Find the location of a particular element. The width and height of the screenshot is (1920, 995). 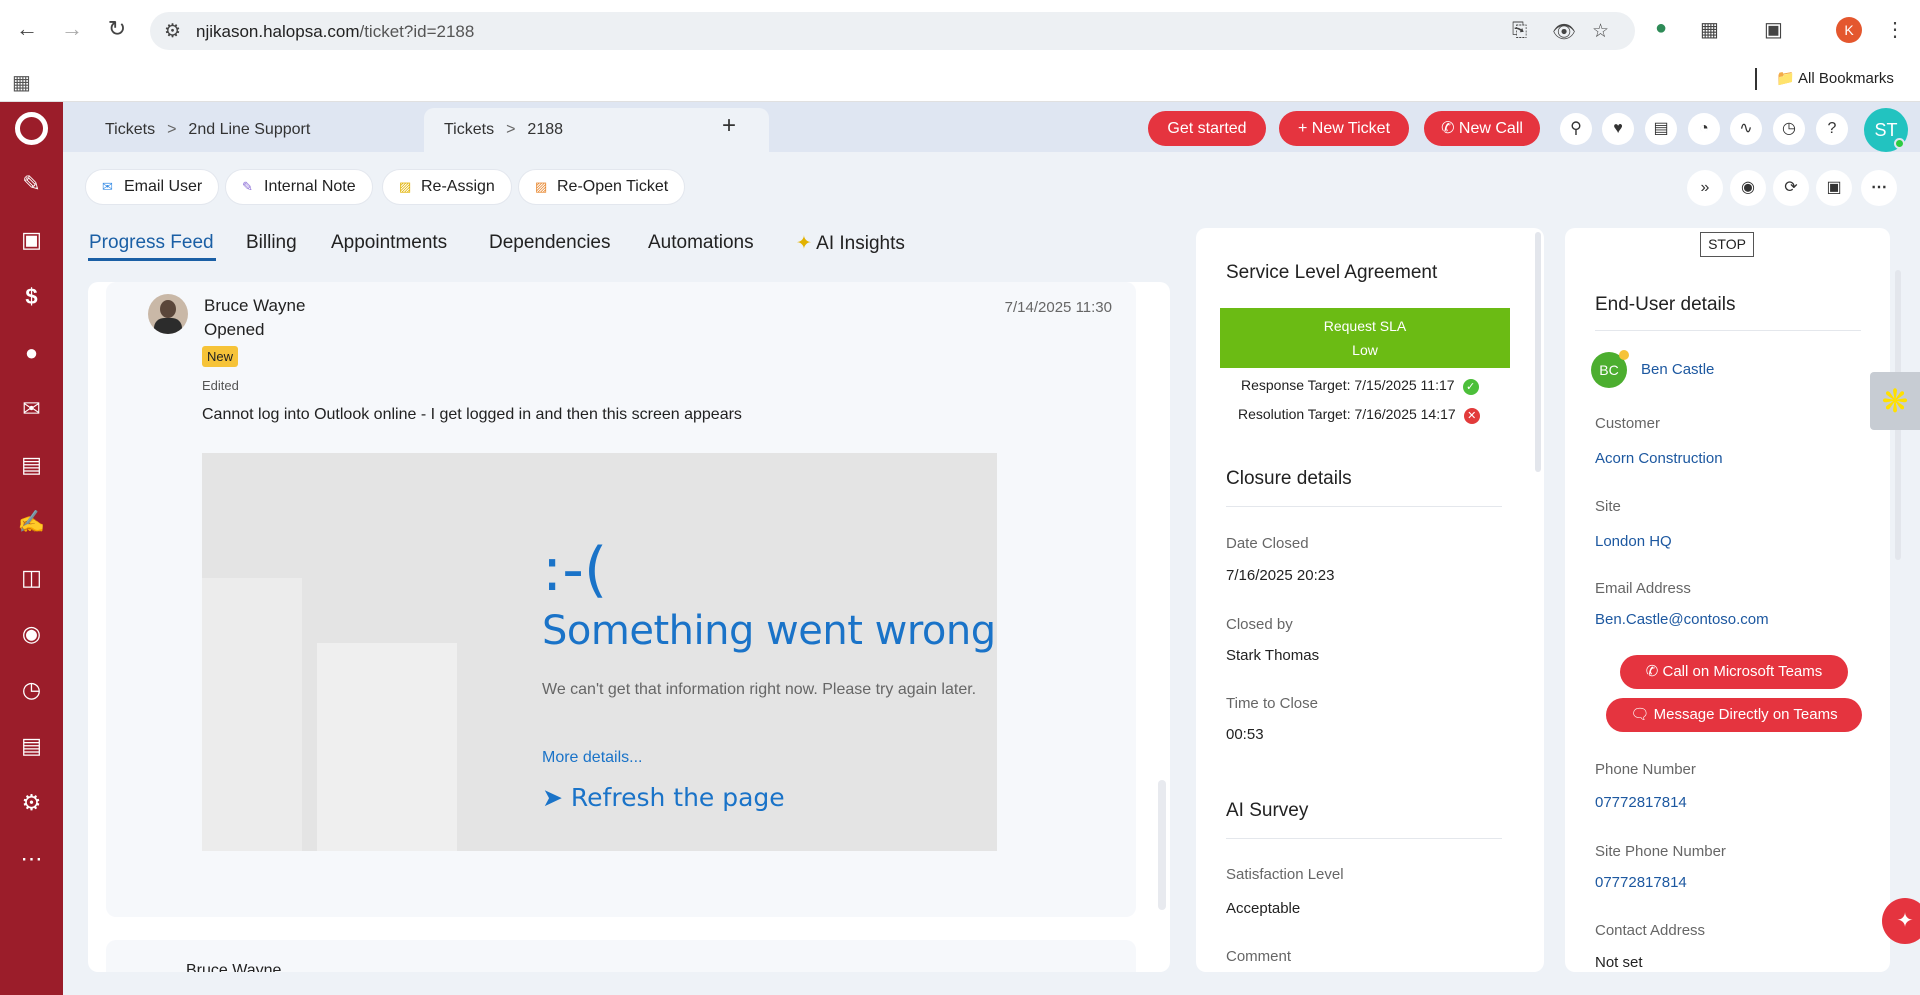

closed-by-value: Stark Thomas is located at coordinates (1273, 655).